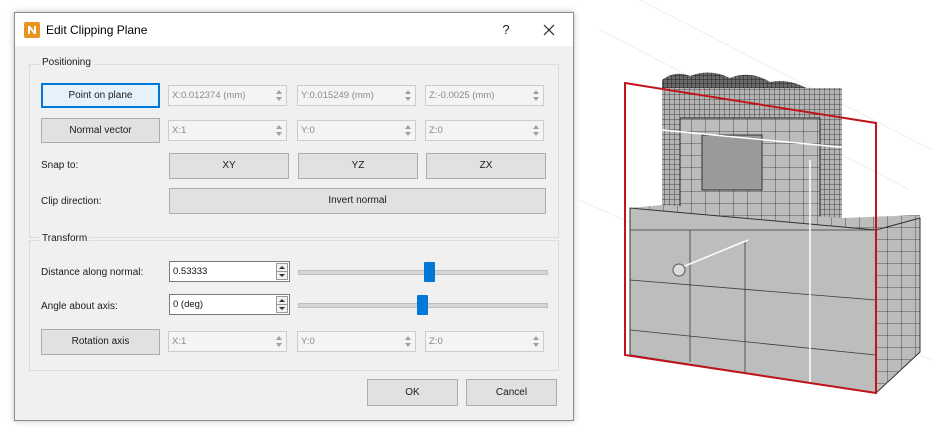  What do you see at coordinates (506, 30) in the screenshot?
I see `help-button: ?` at bounding box center [506, 30].